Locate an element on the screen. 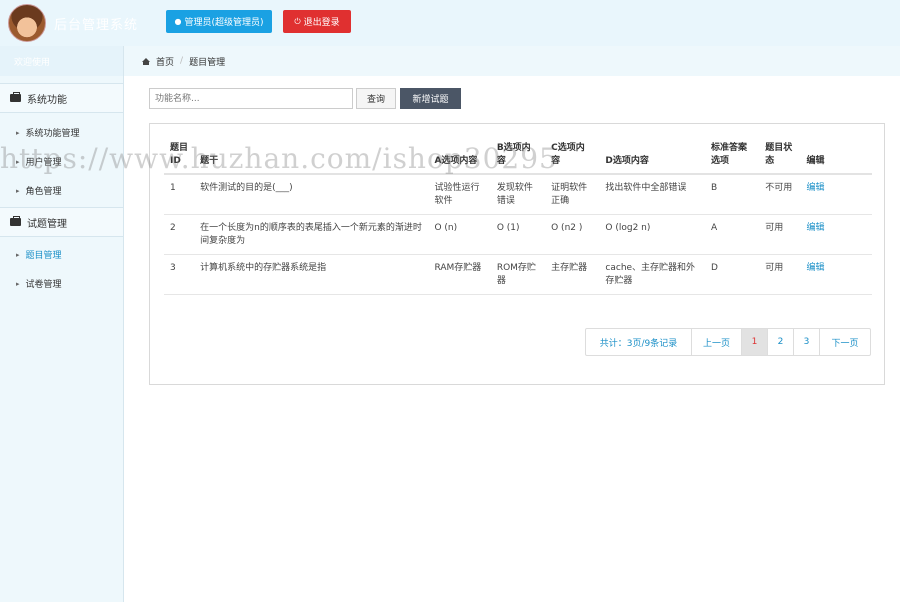 This screenshot has height=602, width=900. top-header: 后台管理系统 ● 管理员(超级管理员) ⏻ 退出登录 is located at coordinates (450, 23).